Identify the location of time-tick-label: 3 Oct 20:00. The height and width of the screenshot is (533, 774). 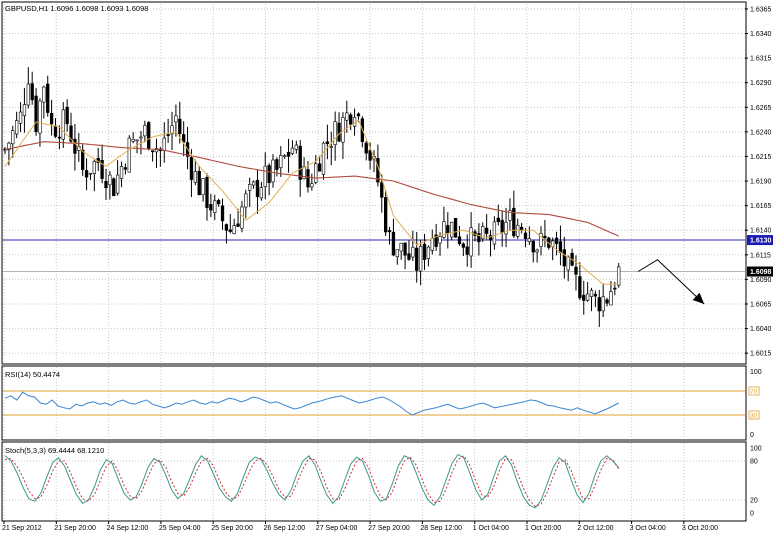
(700, 528).